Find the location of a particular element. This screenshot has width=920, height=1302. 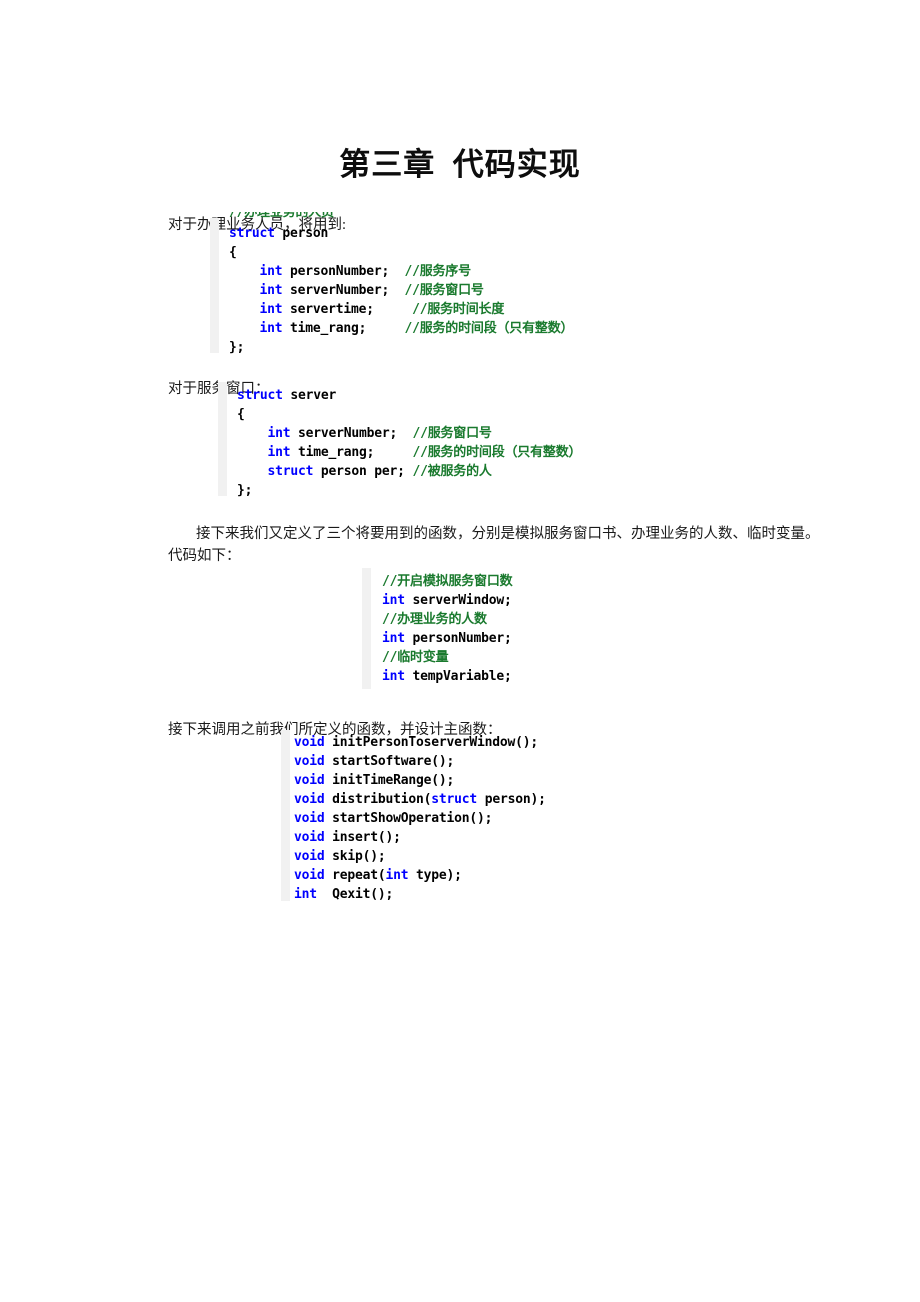

code-gutter-person-struct is located at coordinates (214, 285).